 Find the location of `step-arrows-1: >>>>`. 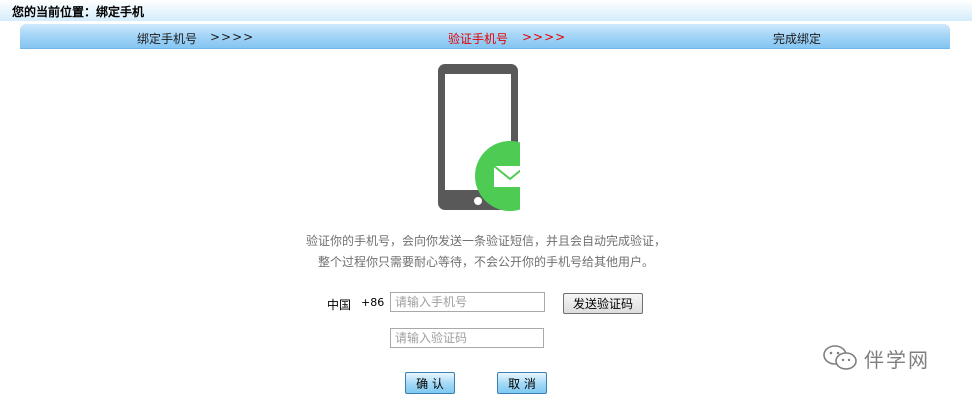

step-arrows-1: >>>> is located at coordinates (232, 37).